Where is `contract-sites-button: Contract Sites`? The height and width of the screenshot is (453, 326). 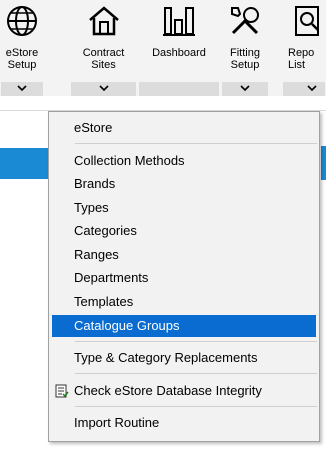
contract-sites-button: Contract Sites is located at coordinates (103, 48).